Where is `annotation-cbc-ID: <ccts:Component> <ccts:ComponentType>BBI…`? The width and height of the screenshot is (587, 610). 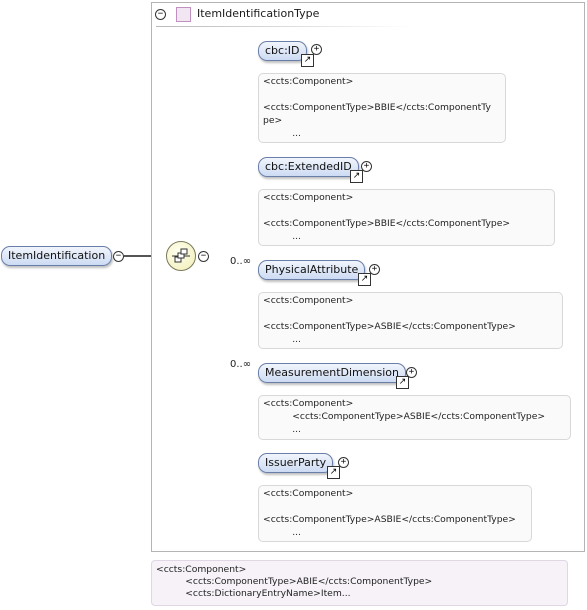
annotation-cbc-ID: <ccts:Component> <ccts:ComponentType>BBI… is located at coordinates (382, 108).